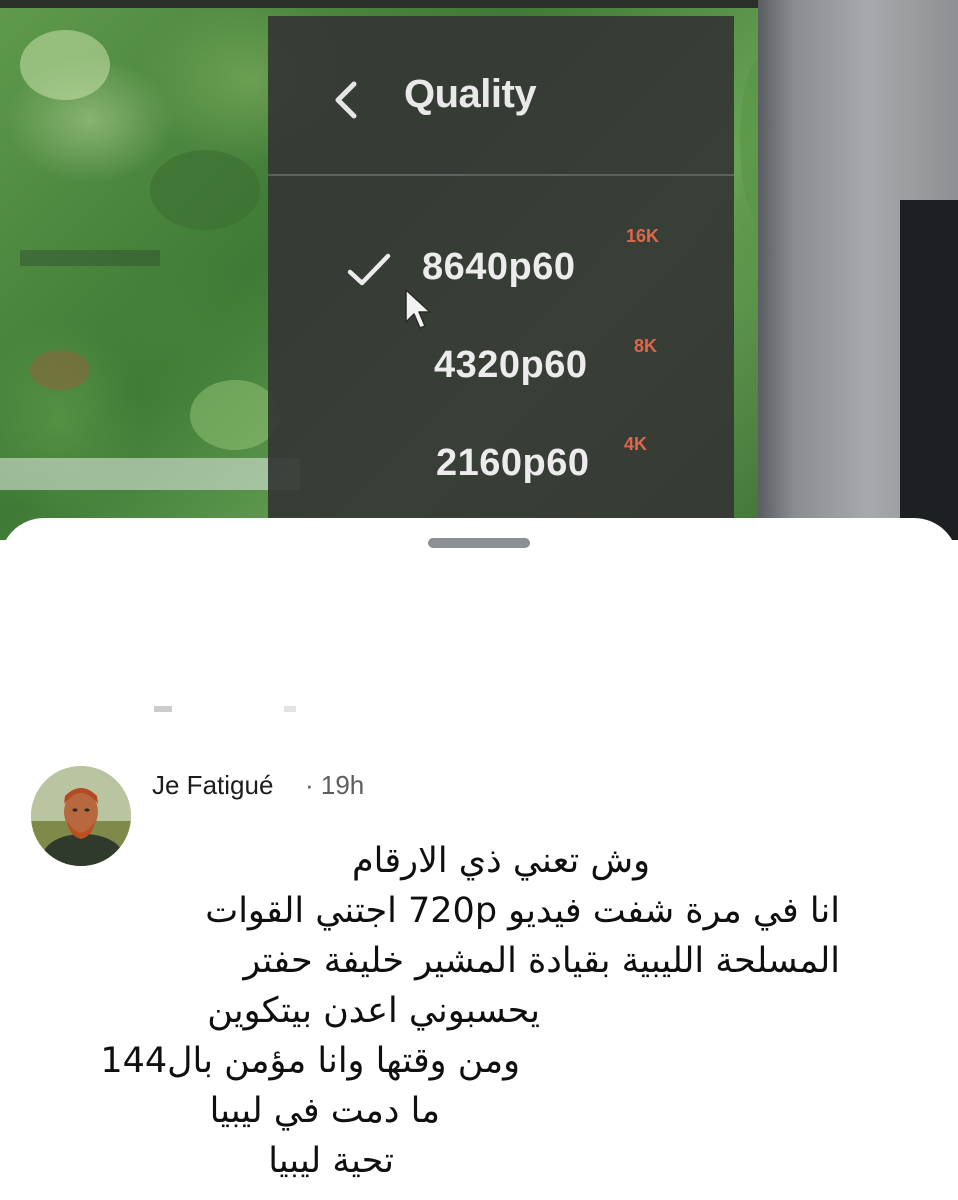 This screenshot has width=958, height=1200. Describe the element at coordinates (499, 267) in the screenshot. I see `quality-option-label: 8640p60` at that location.